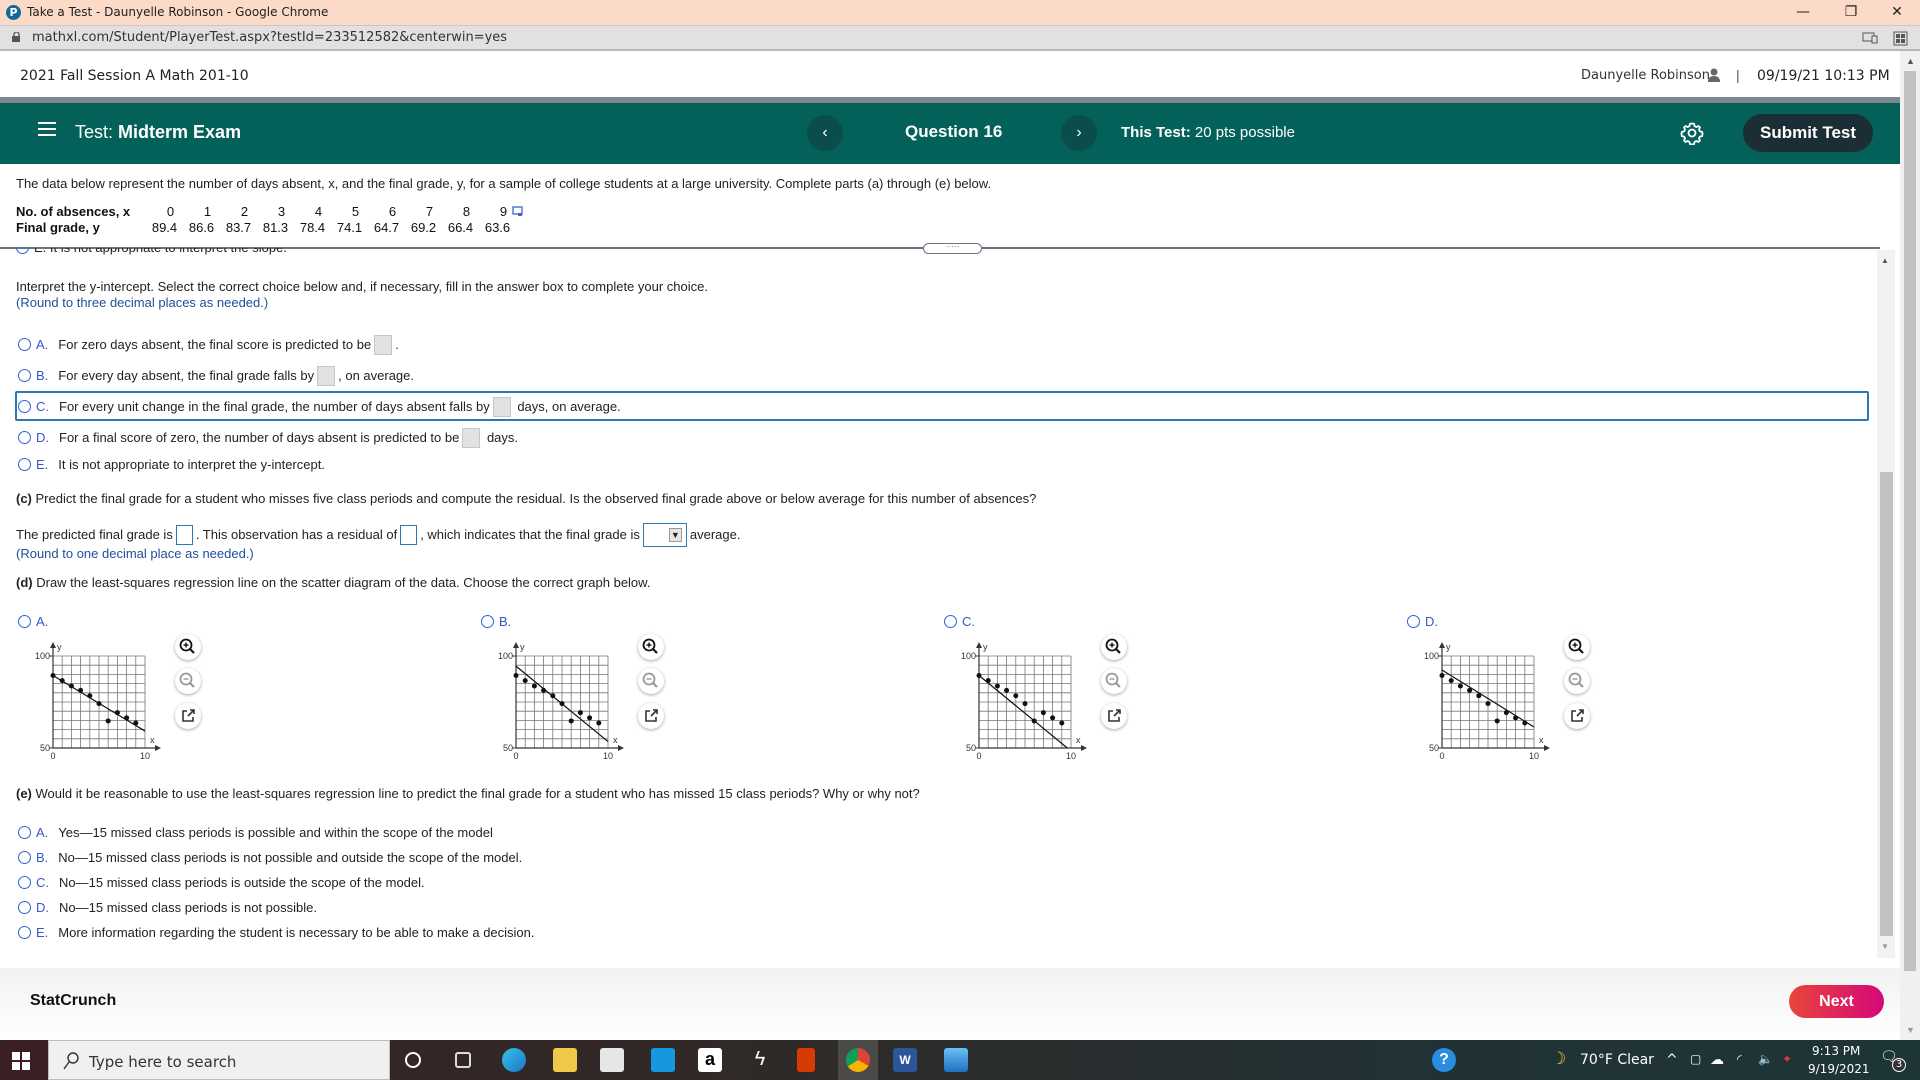  I want to click on page-scrollbar: ▲ ▼, so click(1910, 545).